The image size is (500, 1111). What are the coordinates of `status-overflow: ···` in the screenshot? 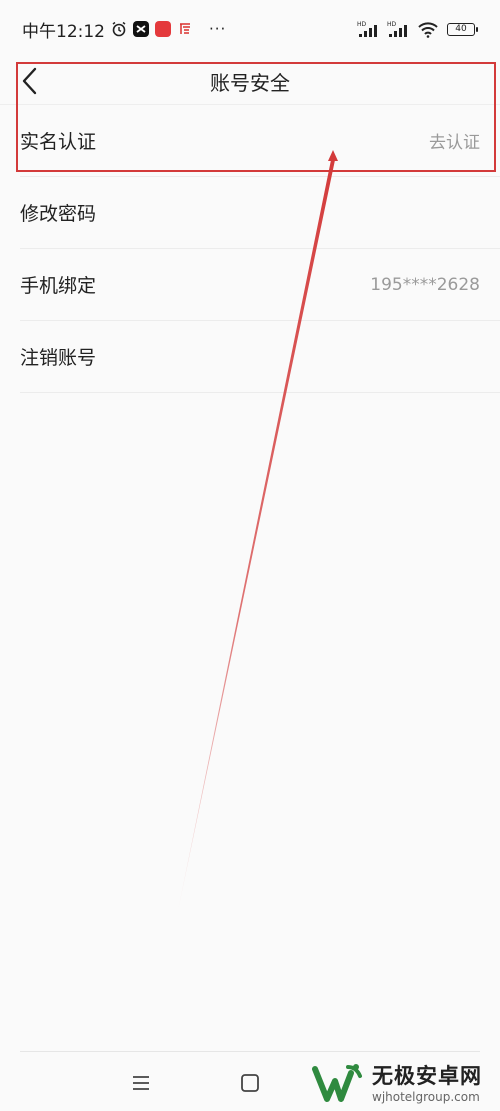 It's located at (218, 29).